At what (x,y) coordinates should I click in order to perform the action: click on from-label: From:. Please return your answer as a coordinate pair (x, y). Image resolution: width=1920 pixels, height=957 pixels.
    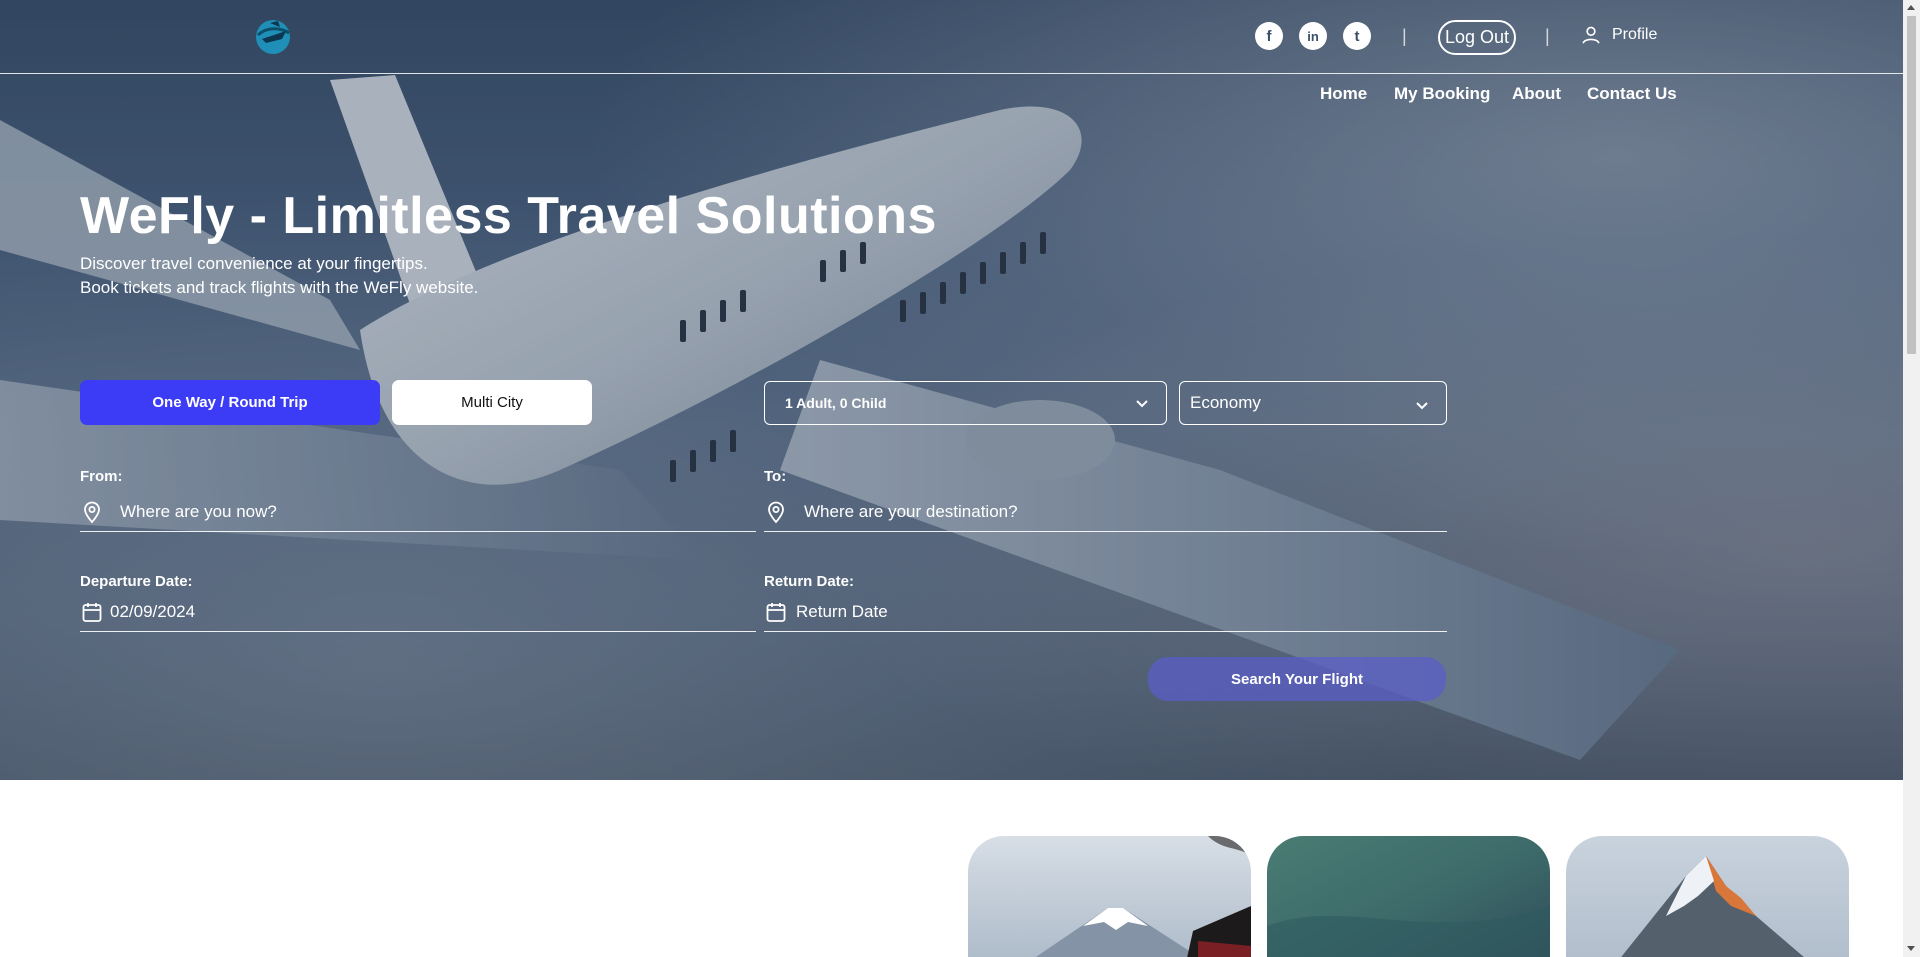
    Looking at the image, I should click on (101, 476).